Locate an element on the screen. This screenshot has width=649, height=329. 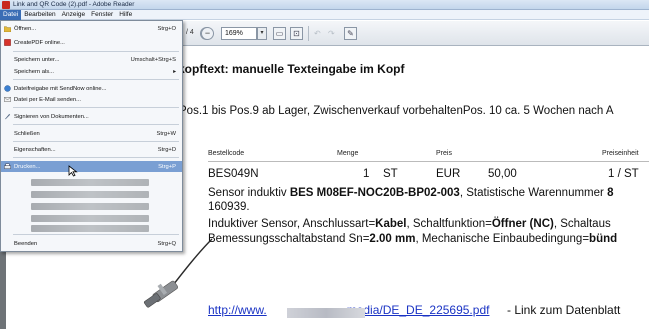
quantity-unit: ST is located at coordinates (390, 174).